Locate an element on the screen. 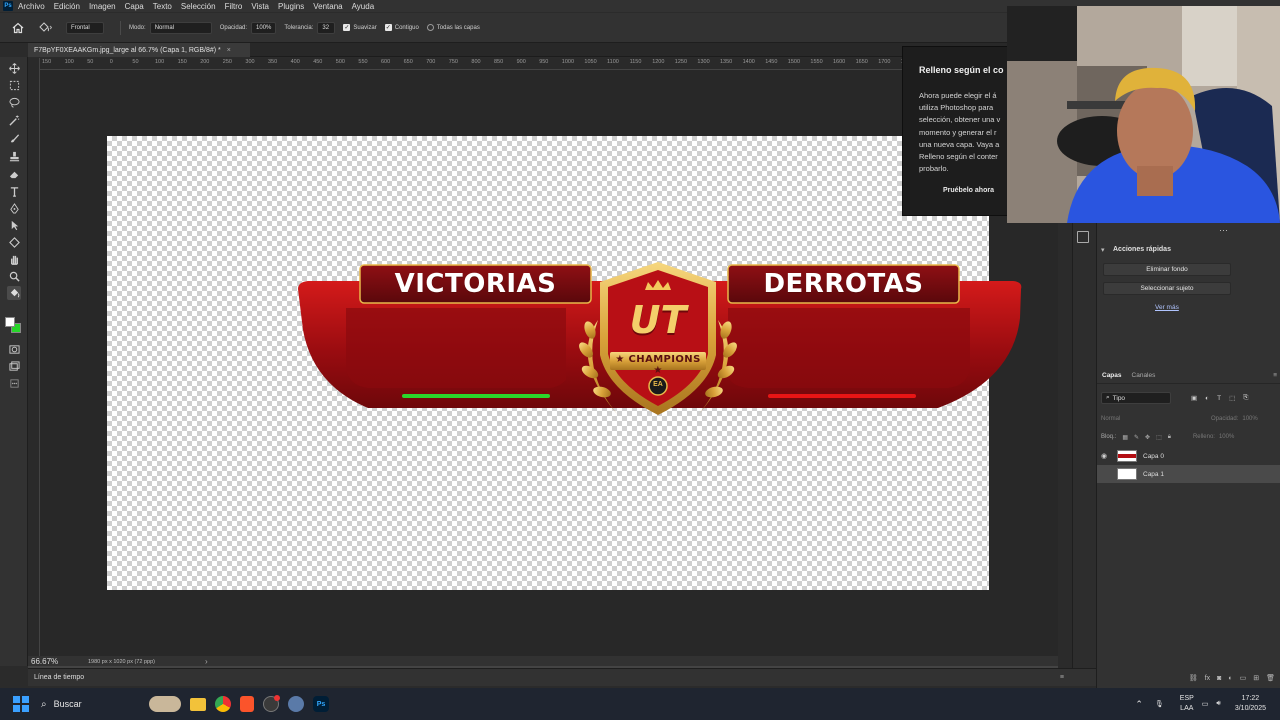 The image size is (1280, 720). windows-start-icon is located at coordinates (21, 704).